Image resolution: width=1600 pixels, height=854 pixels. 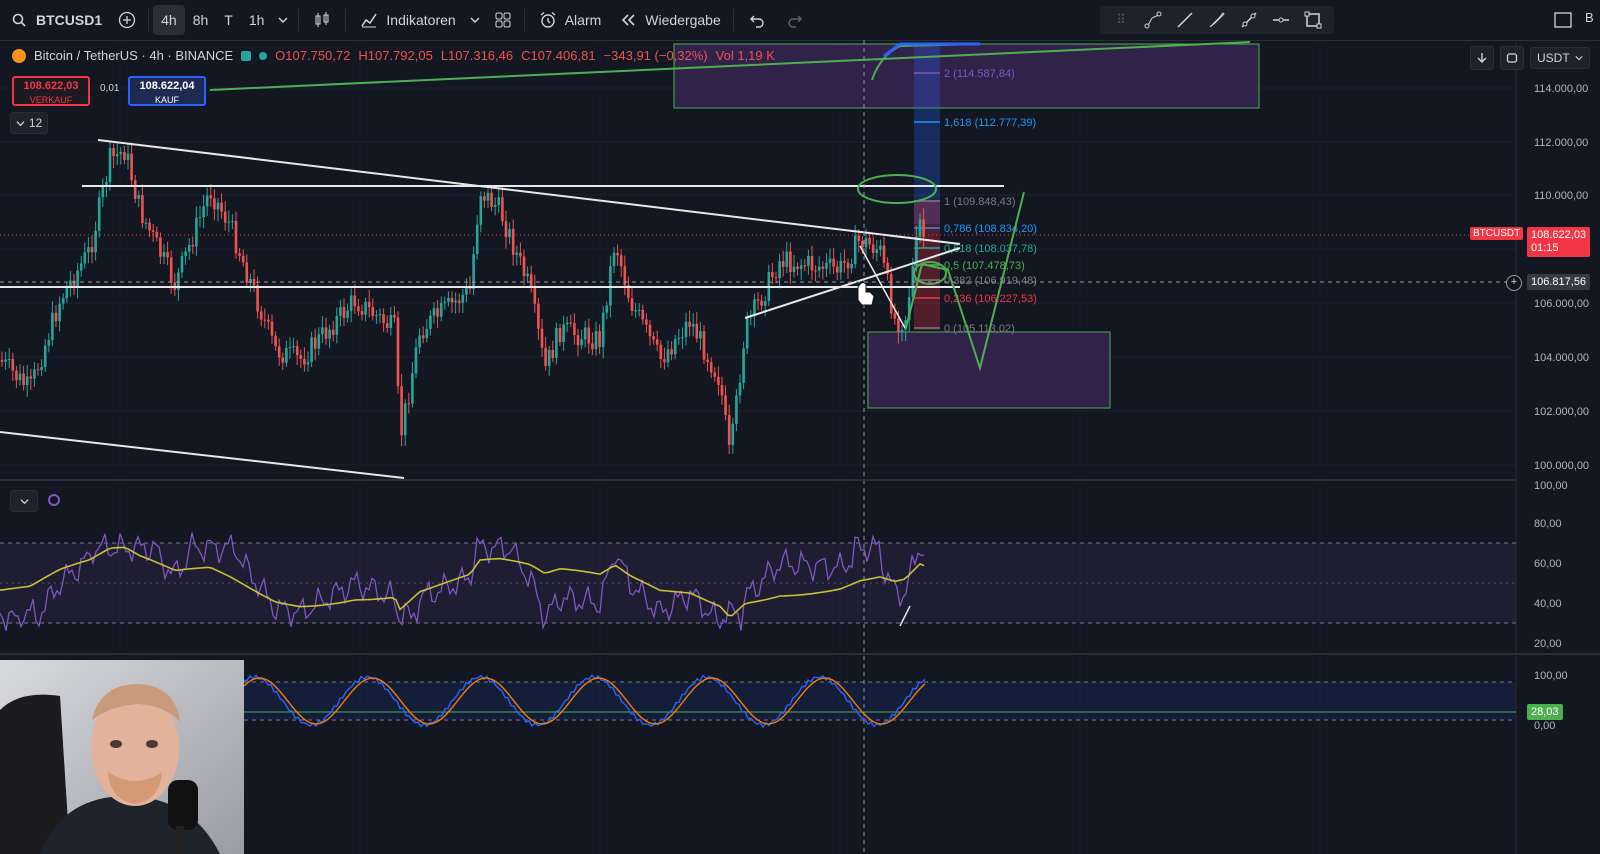 What do you see at coordinates (1589, 17) in the screenshot?
I see `user-initial: B` at bounding box center [1589, 17].